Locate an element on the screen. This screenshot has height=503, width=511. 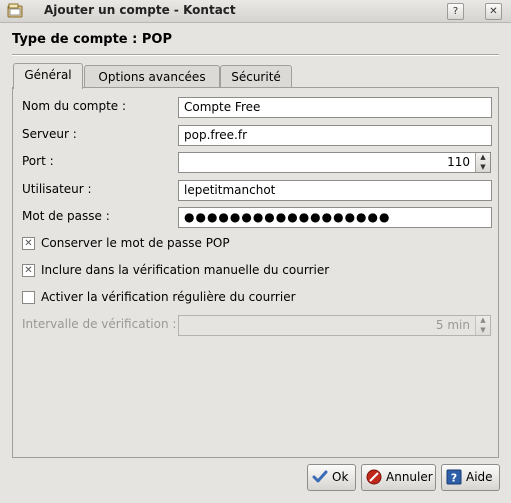
periodic-check-checkbox is located at coordinates (28, 297).